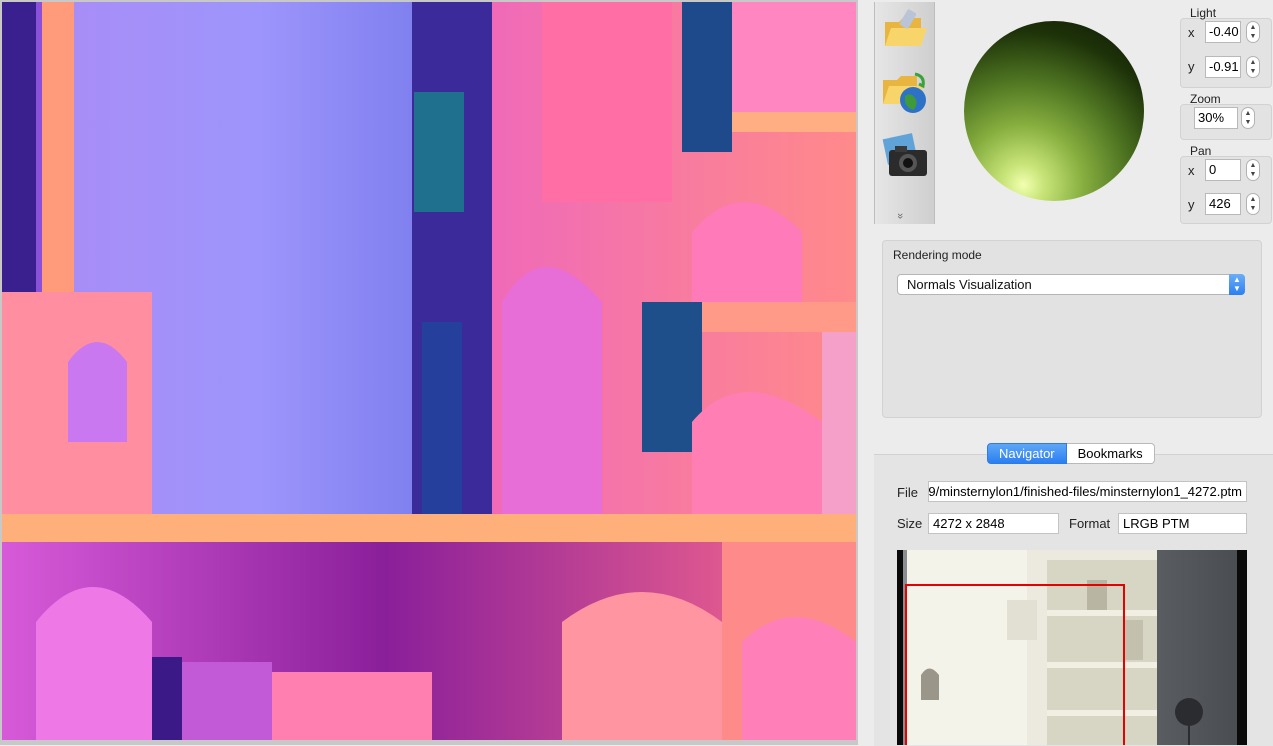 The width and height of the screenshot is (1273, 746). What do you see at coordinates (993, 523) in the screenshot?
I see `size-field: 4272 x 2848` at bounding box center [993, 523].